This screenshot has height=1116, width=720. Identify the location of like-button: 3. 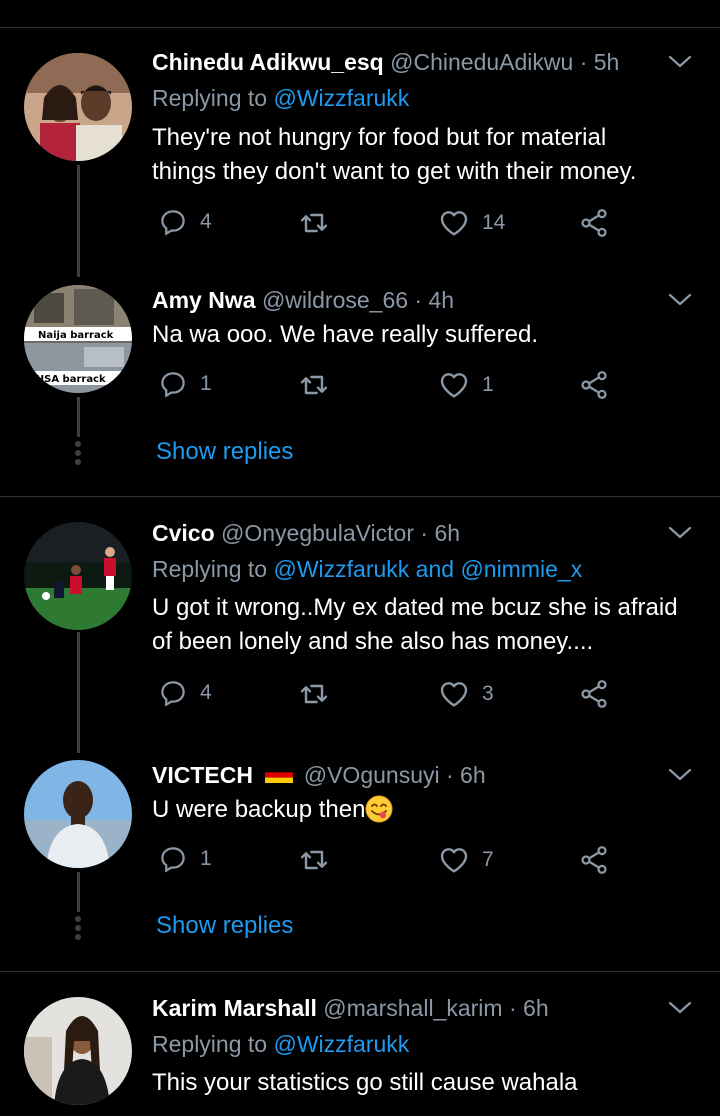
(466, 694).